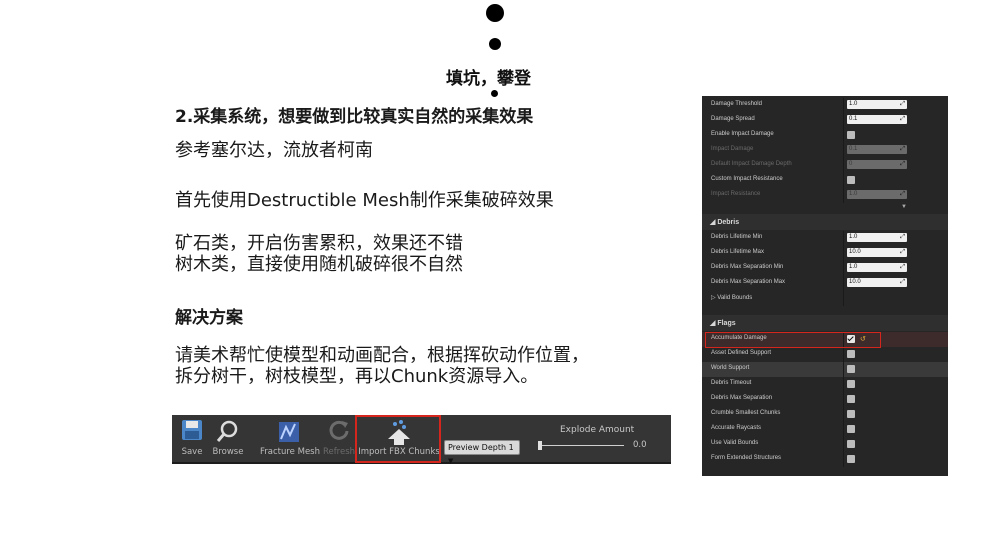 Image resolution: width=994 pixels, height=548 pixels. I want to click on property-row-damage-threshold: Damage Threshold 1.0 ⤢, so click(825, 105).